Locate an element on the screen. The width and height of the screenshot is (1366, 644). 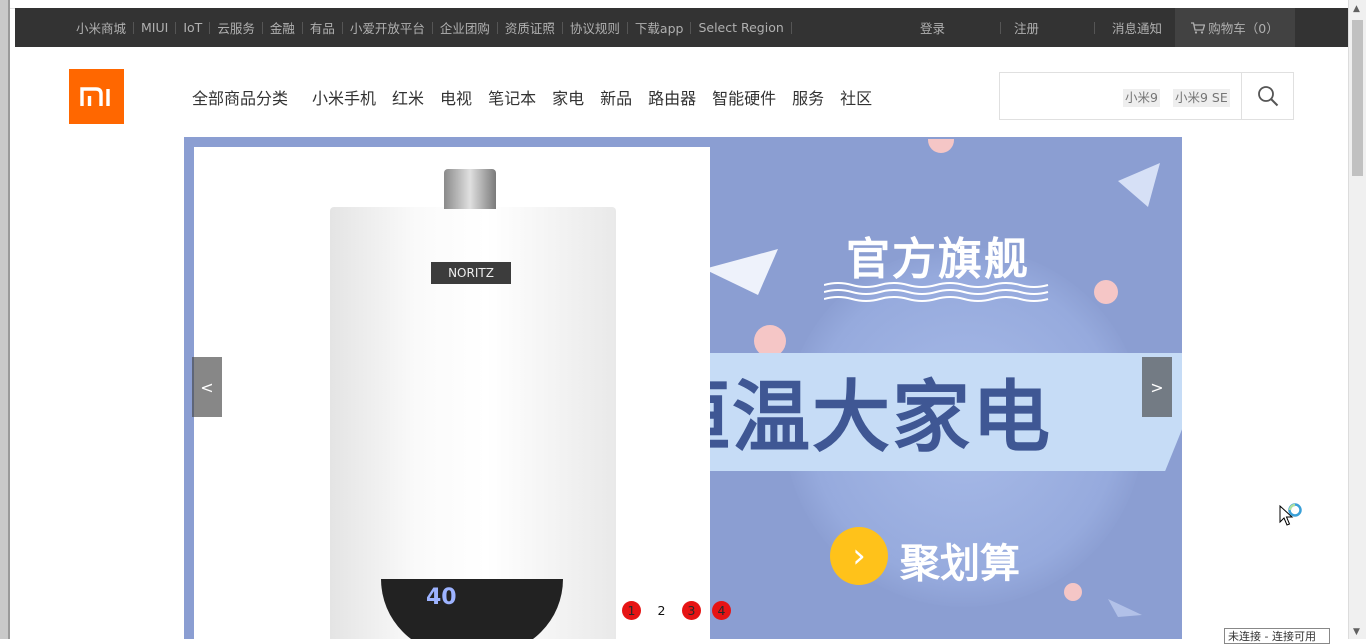
top-link-iot: IoT is located at coordinates (192, 27).